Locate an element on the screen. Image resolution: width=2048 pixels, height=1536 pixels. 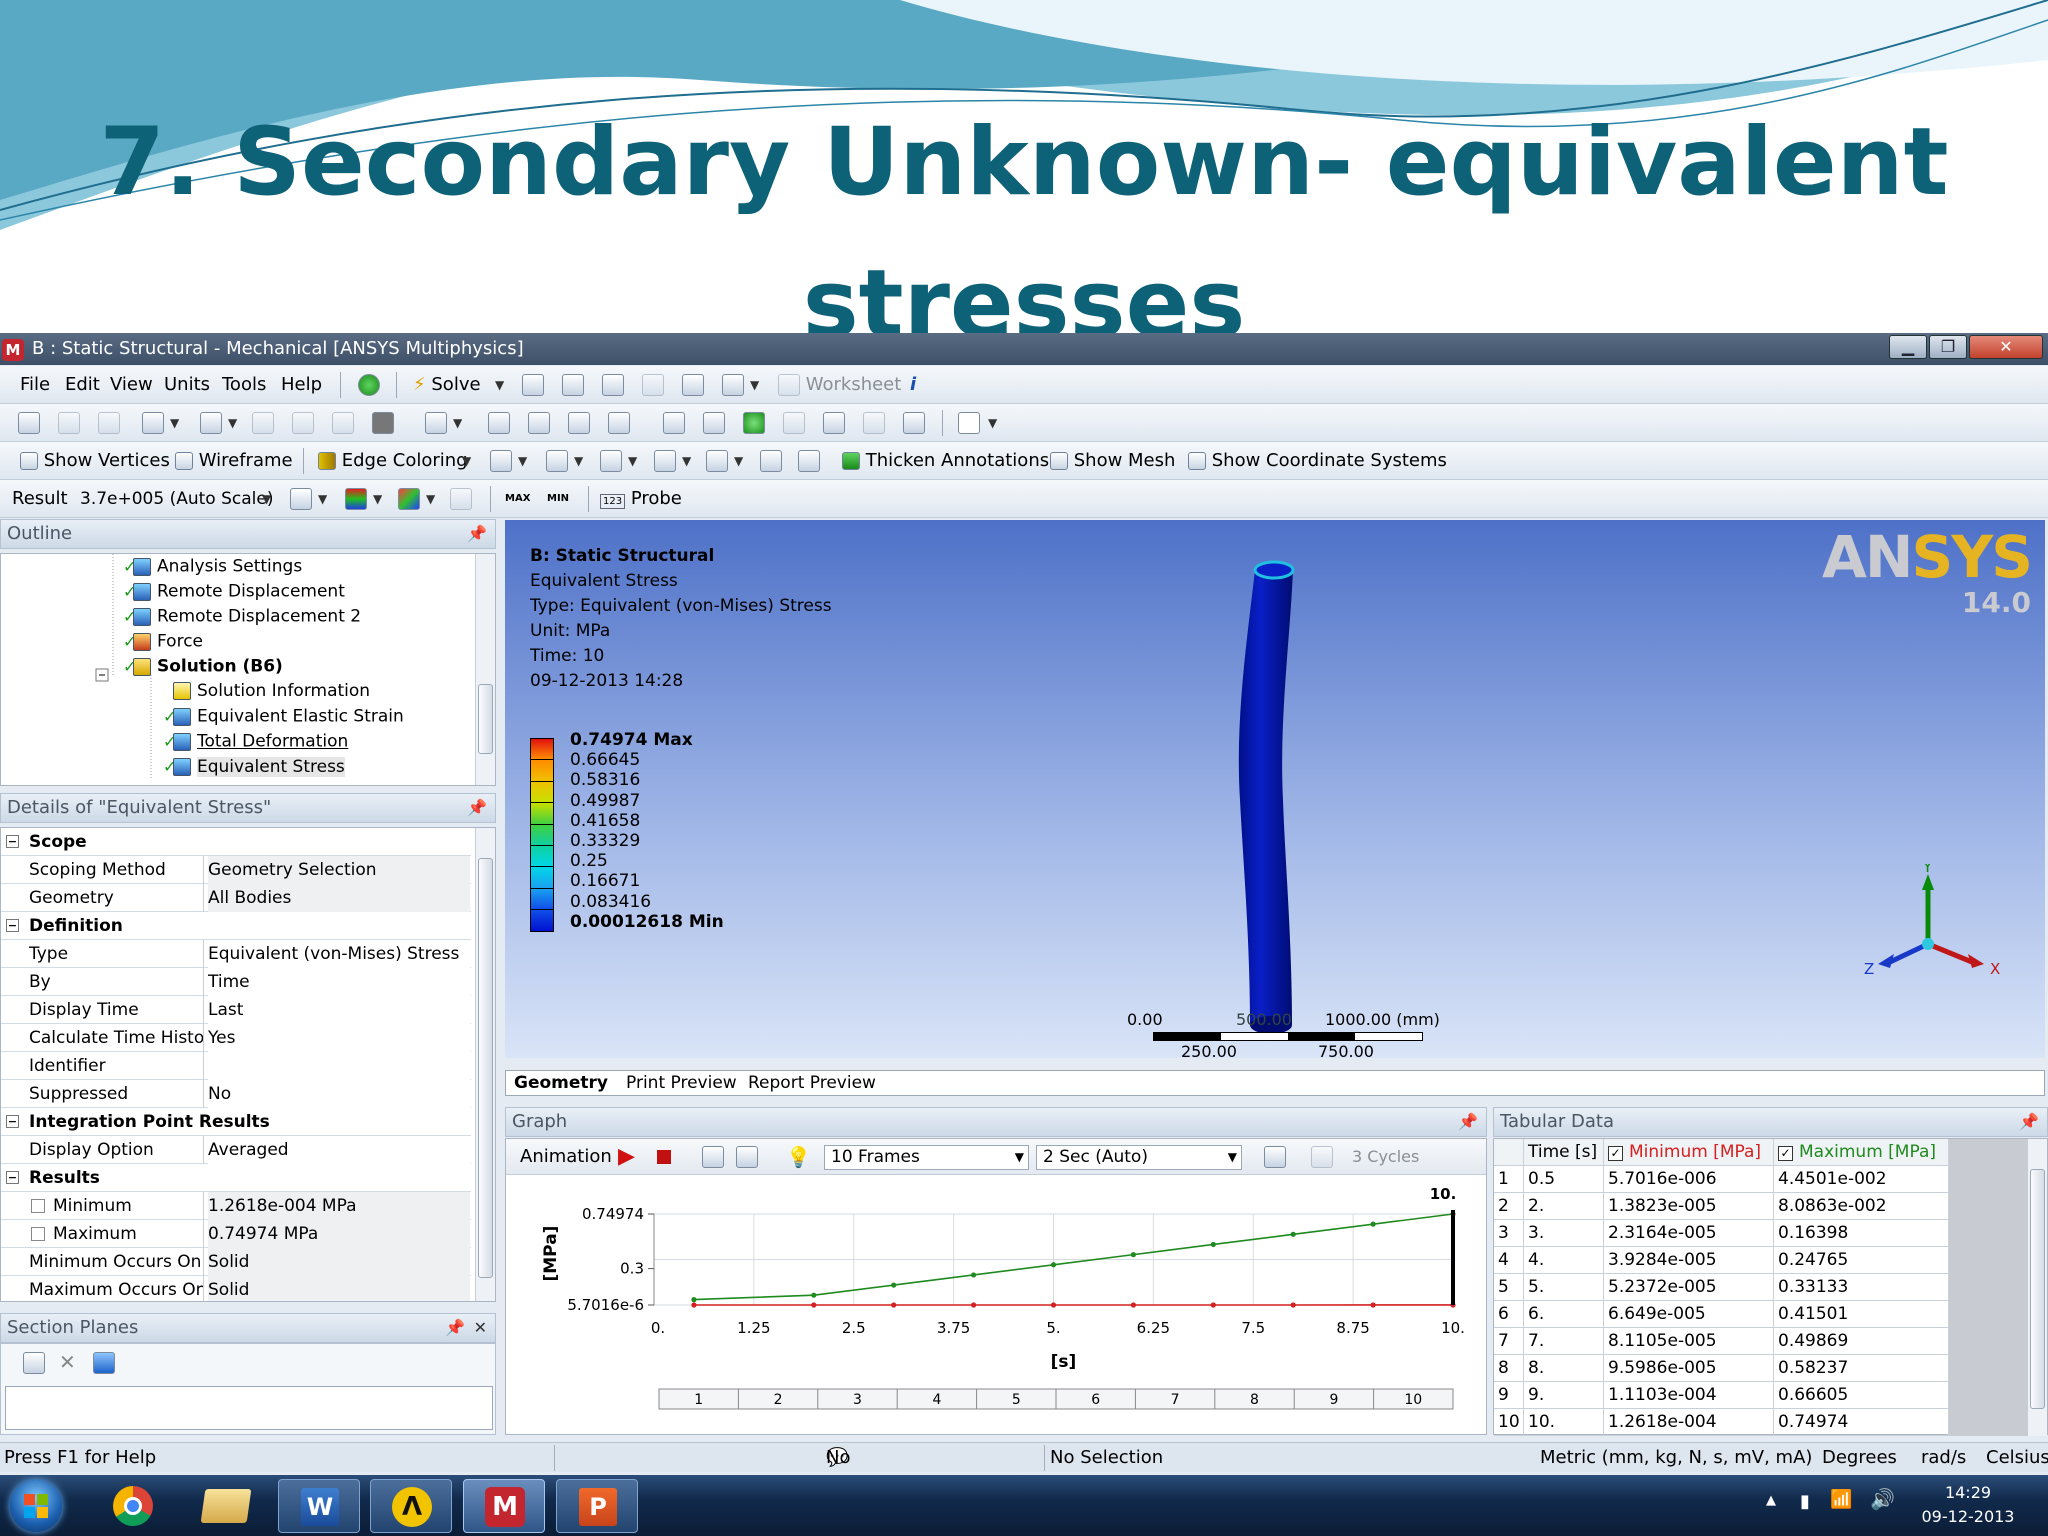
image-dropdown-icon: ▼ is located at coordinates (754, 385).